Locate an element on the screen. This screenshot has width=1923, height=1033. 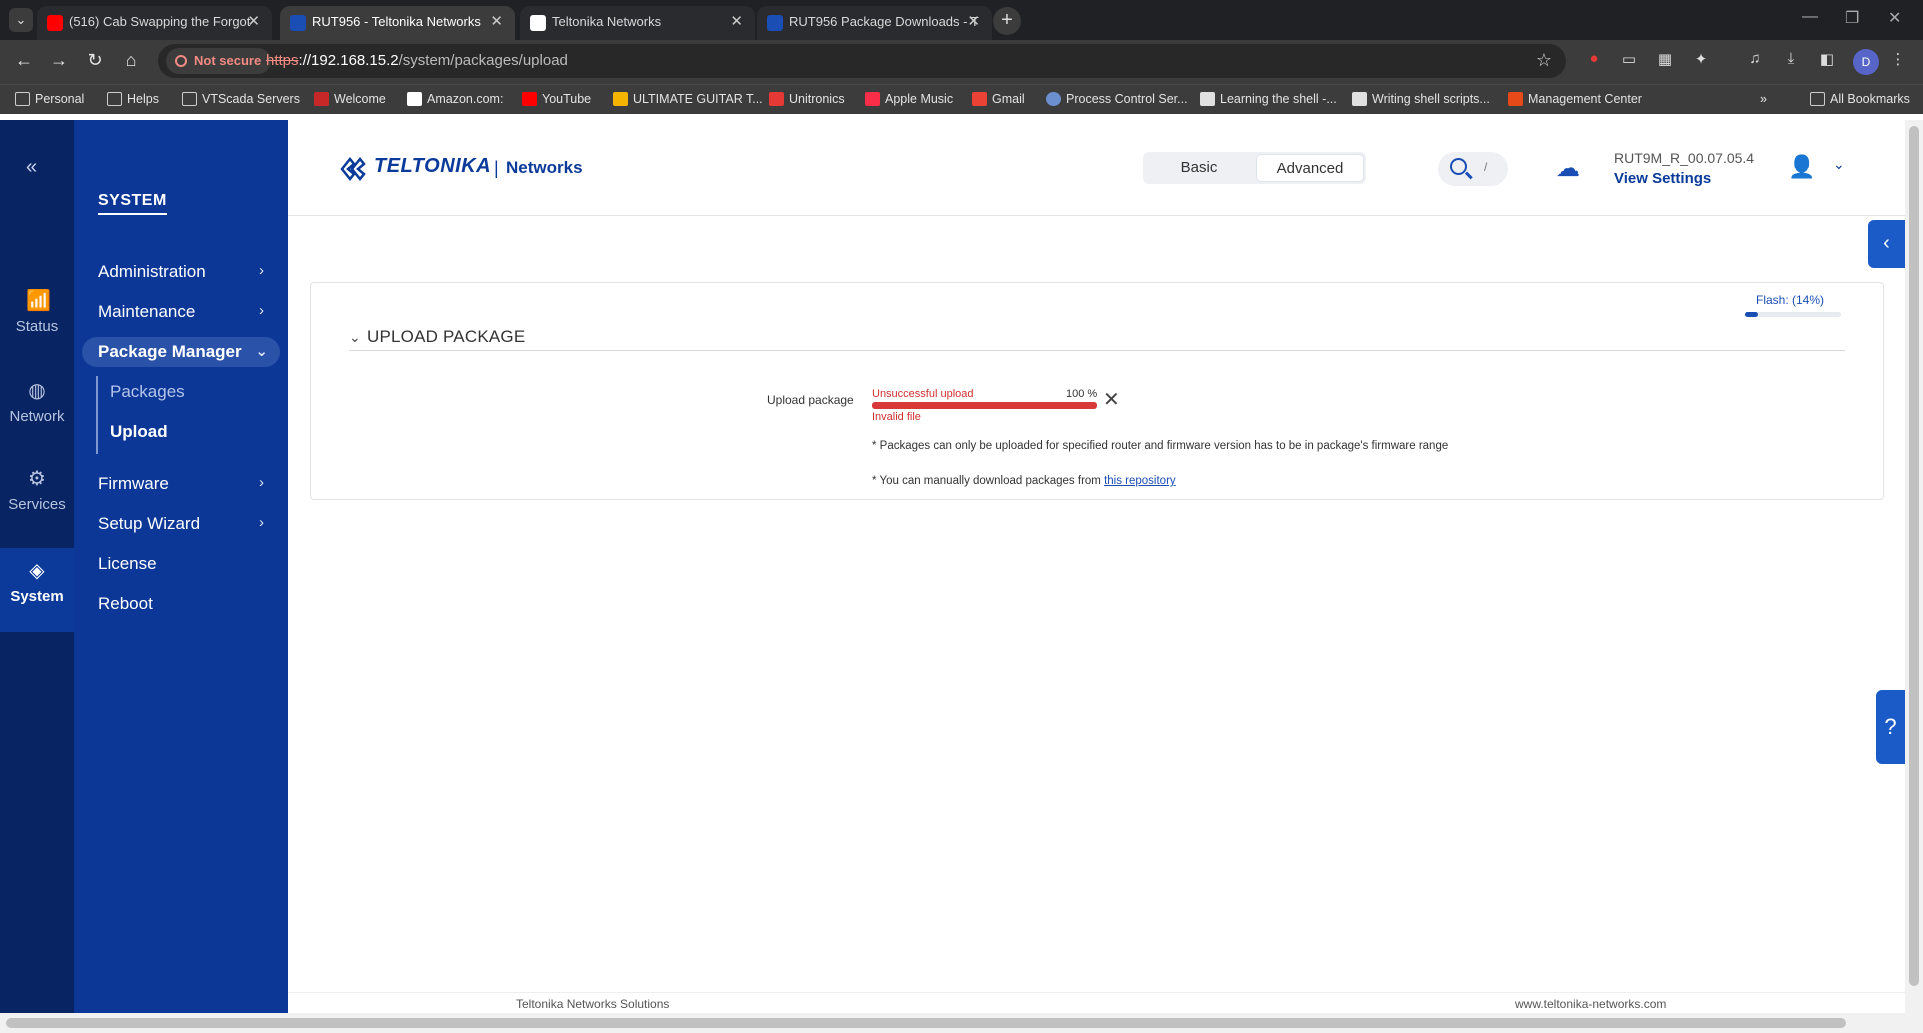
bookmark-personal: Personal is located at coordinates (49, 99).